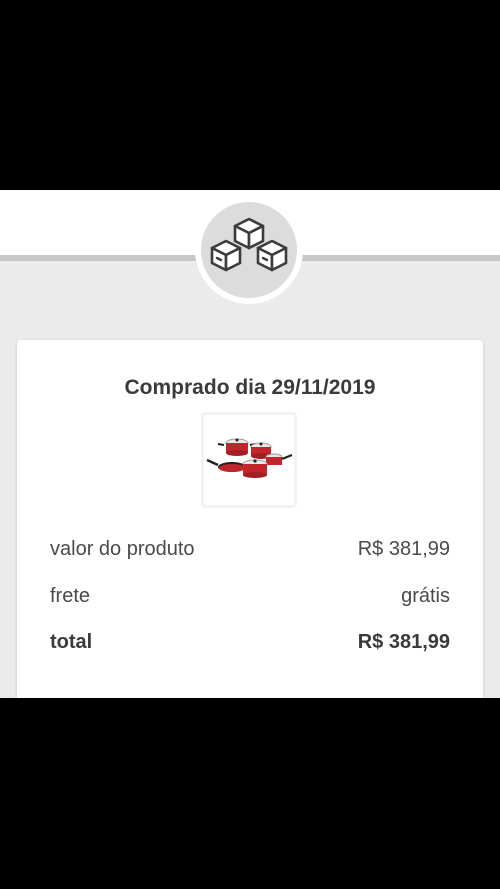 The height and width of the screenshot is (889, 500). Describe the element at coordinates (425, 596) in the screenshot. I see `row-value: grátis` at that location.